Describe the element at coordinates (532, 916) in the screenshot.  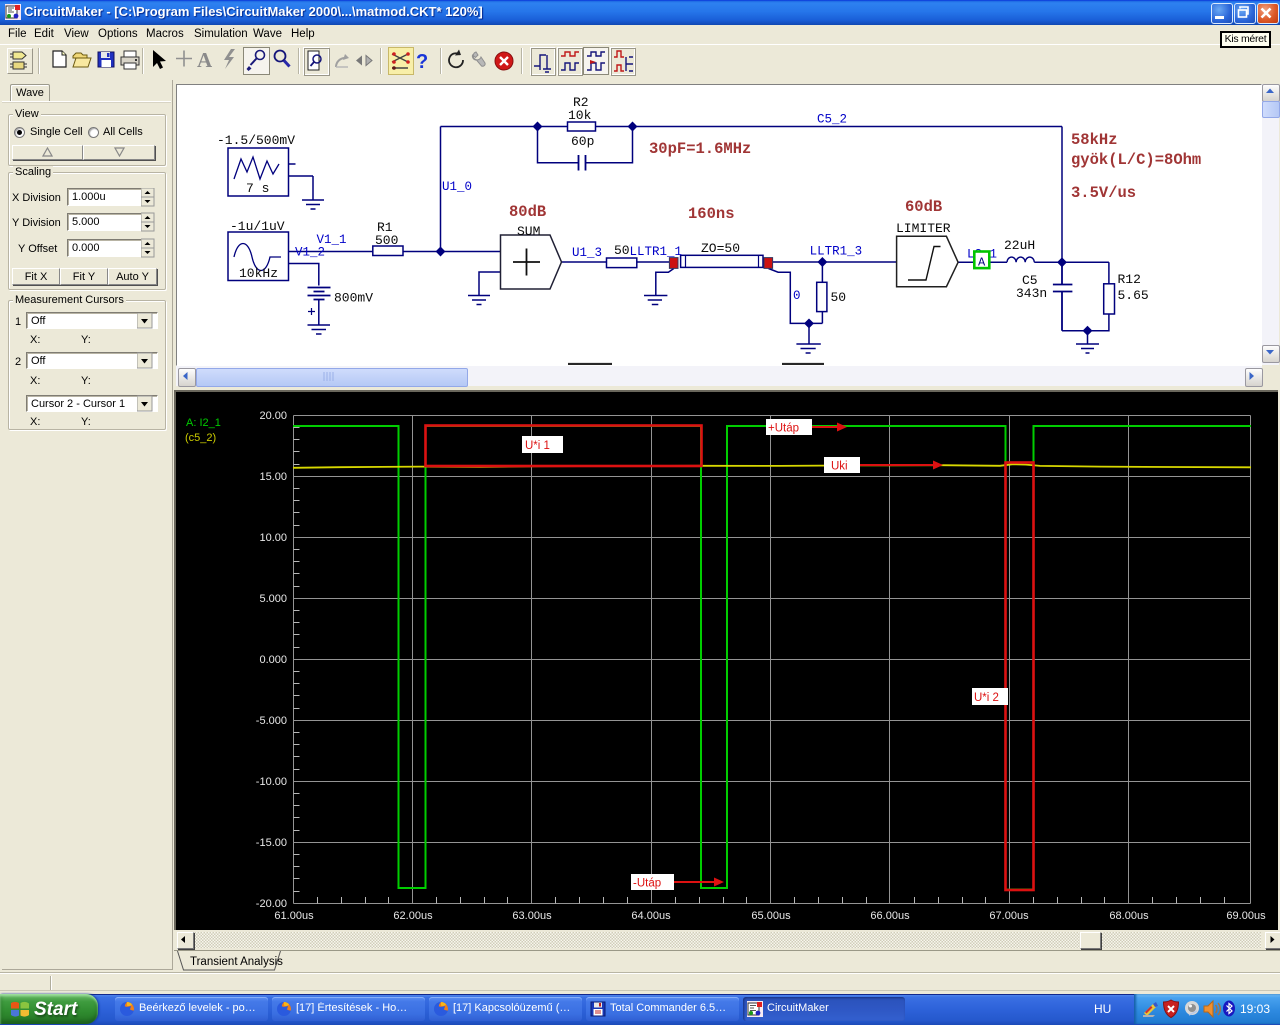
I see `svg-text: 63.00us` at that location.